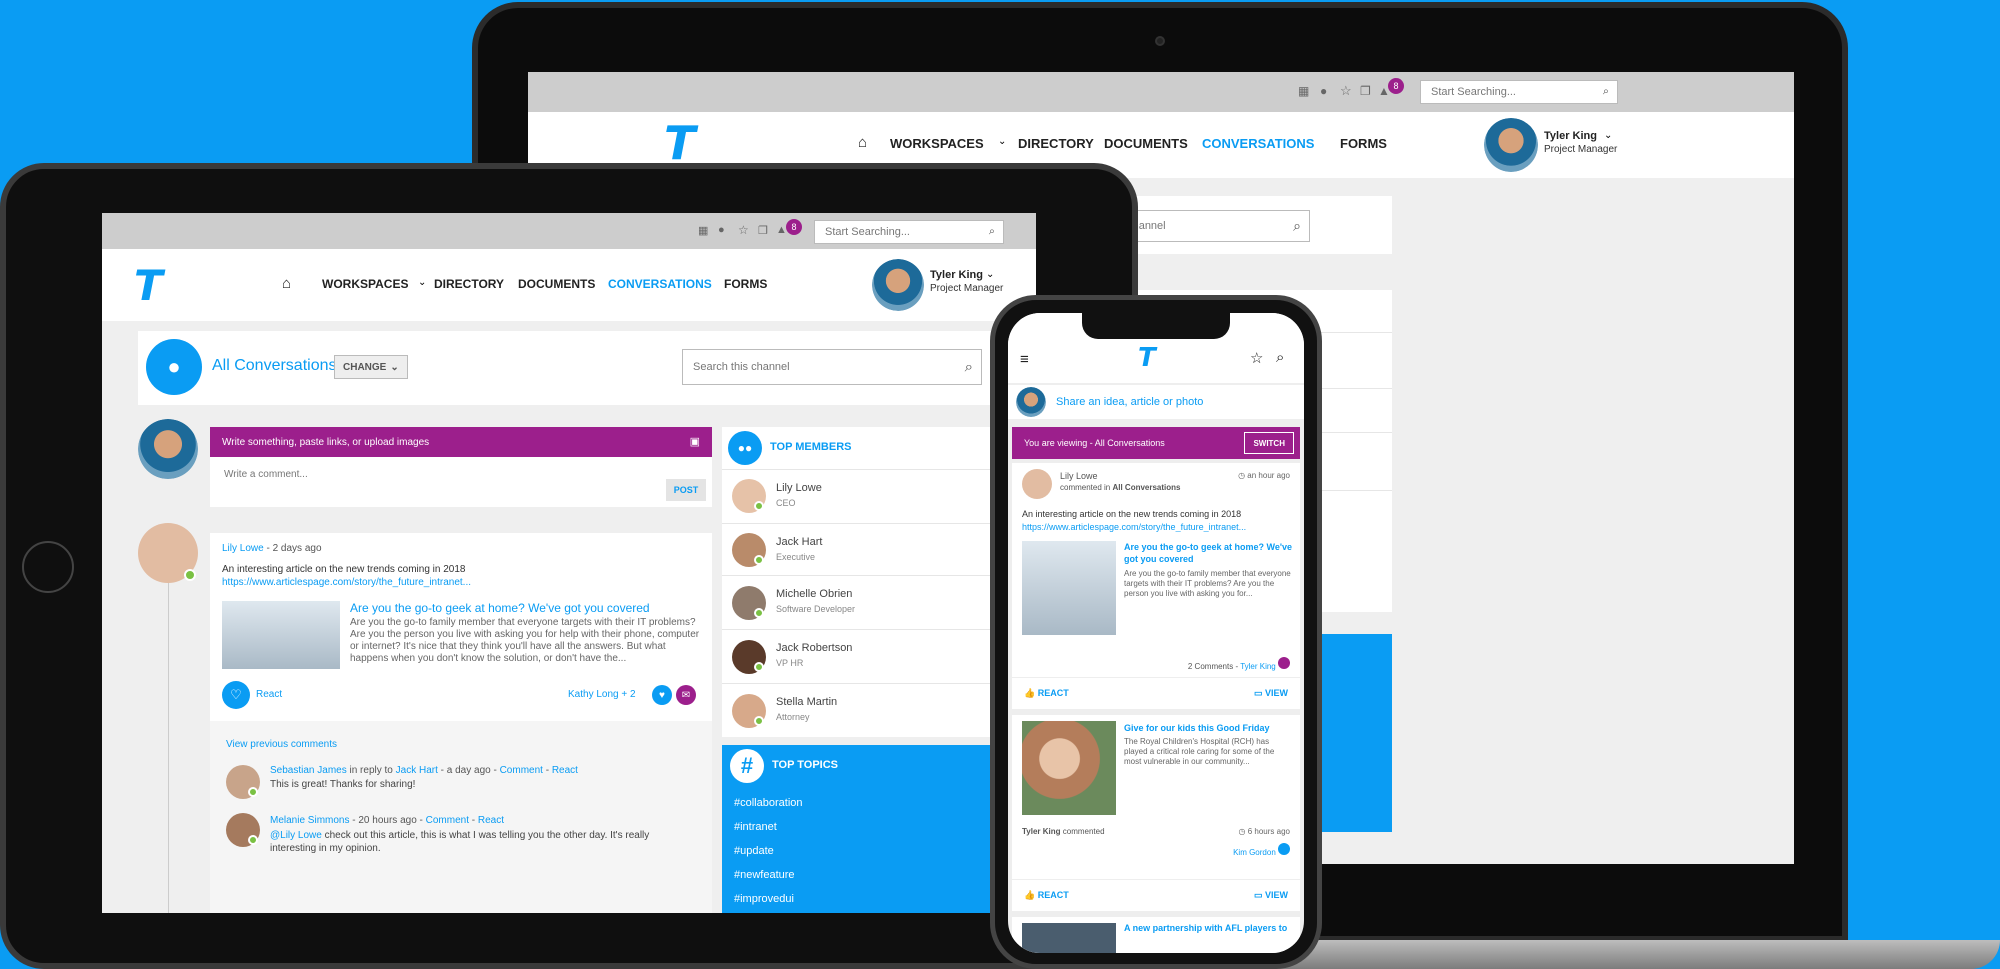 The width and height of the screenshot is (2000, 969). I want to click on member-role: Executive, so click(796, 557).